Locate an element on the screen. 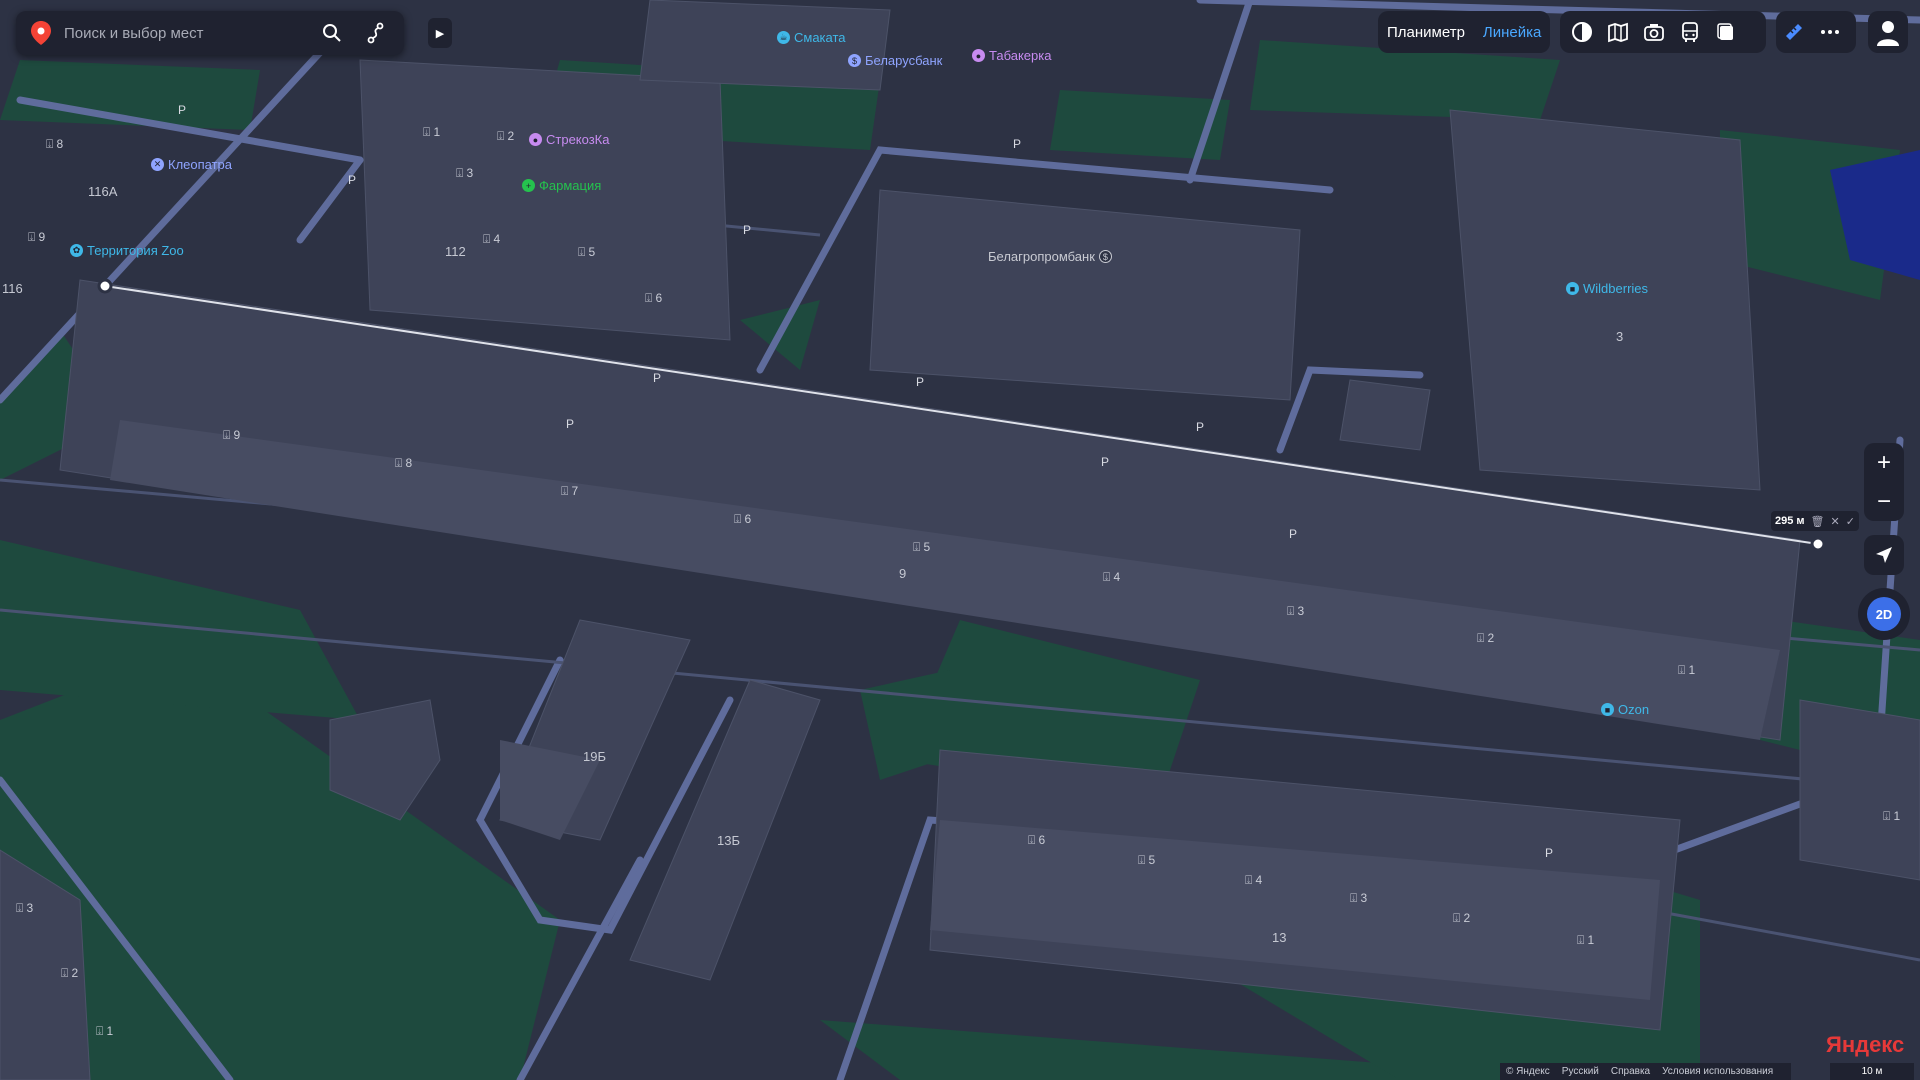 The image size is (1920, 1080). house-number: 13Б is located at coordinates (728, 840).